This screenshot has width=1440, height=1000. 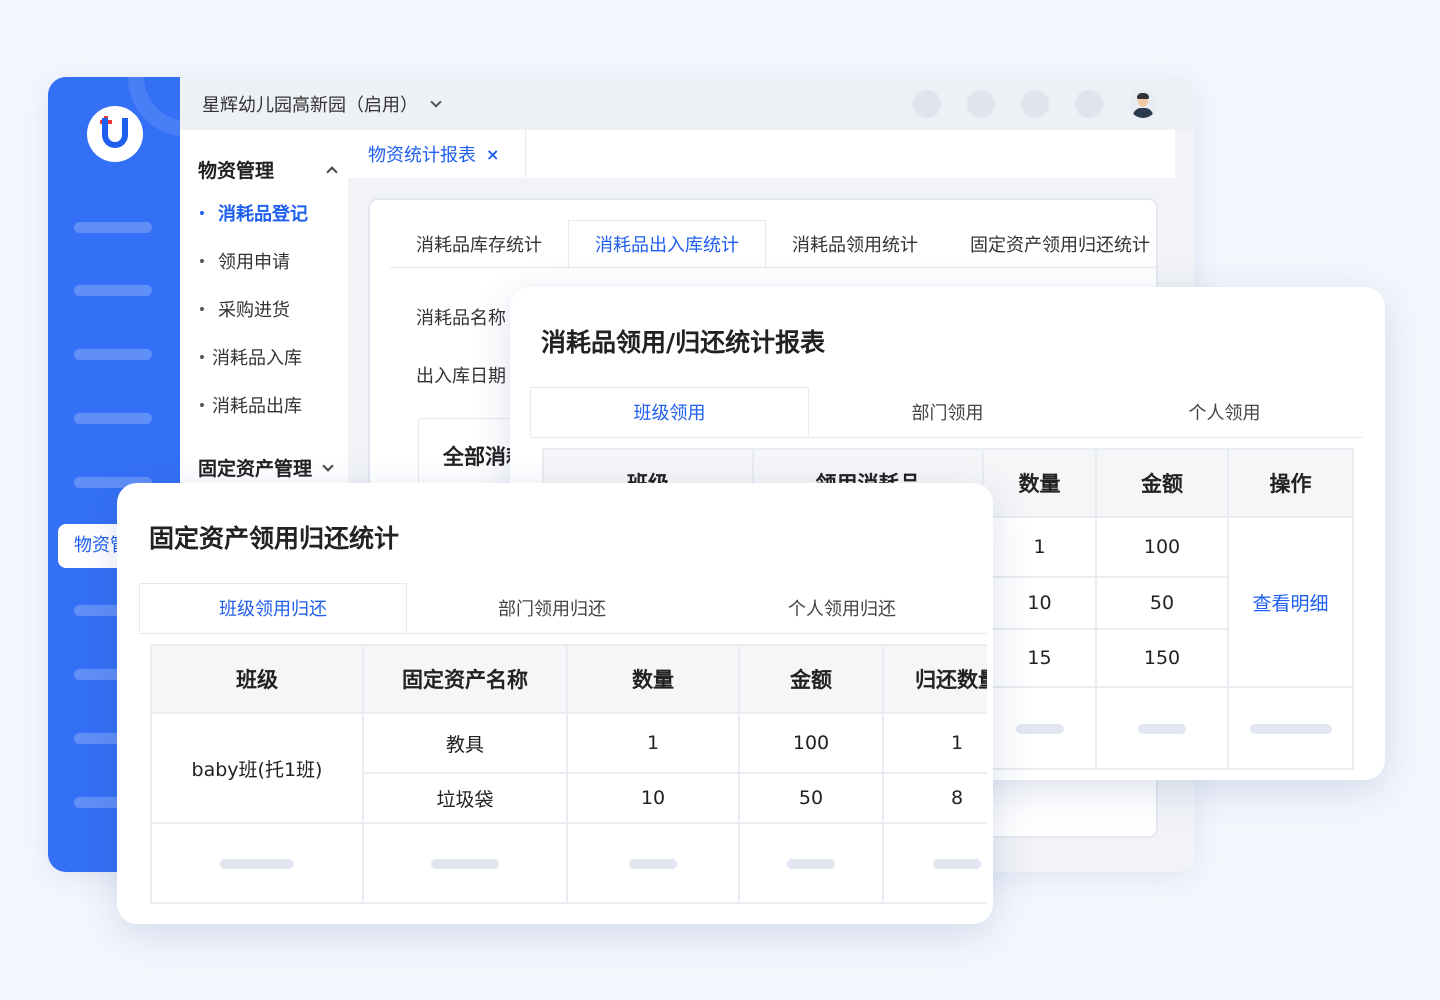 I want to click on asset-tabs: 班级领用归还 部门领用归还 个人领用归还, so click(x=563, y=608).